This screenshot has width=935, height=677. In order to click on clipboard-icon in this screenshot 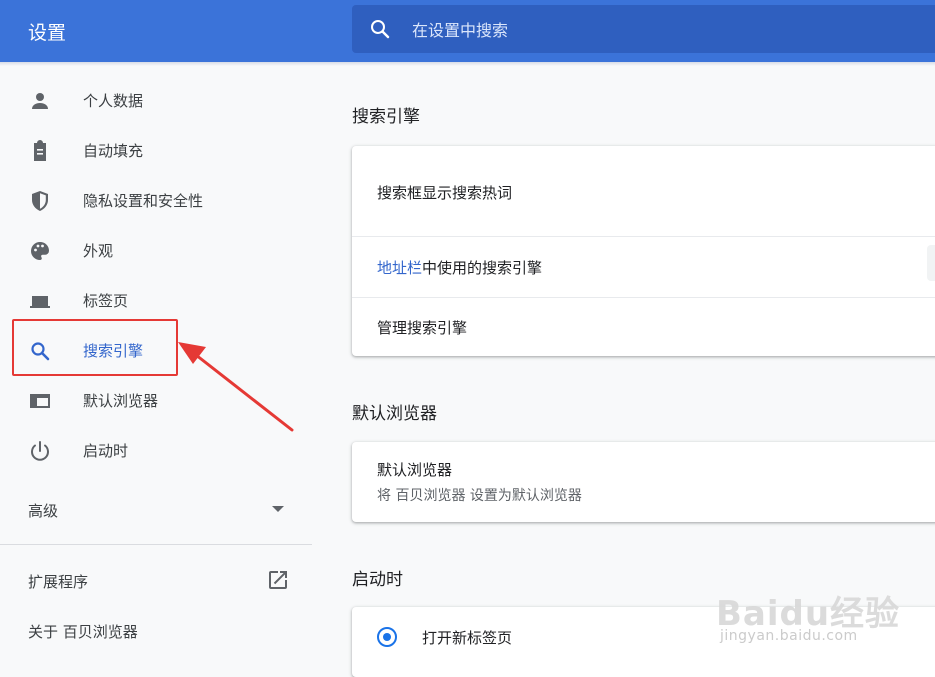, I will do `click(40, 150)`.